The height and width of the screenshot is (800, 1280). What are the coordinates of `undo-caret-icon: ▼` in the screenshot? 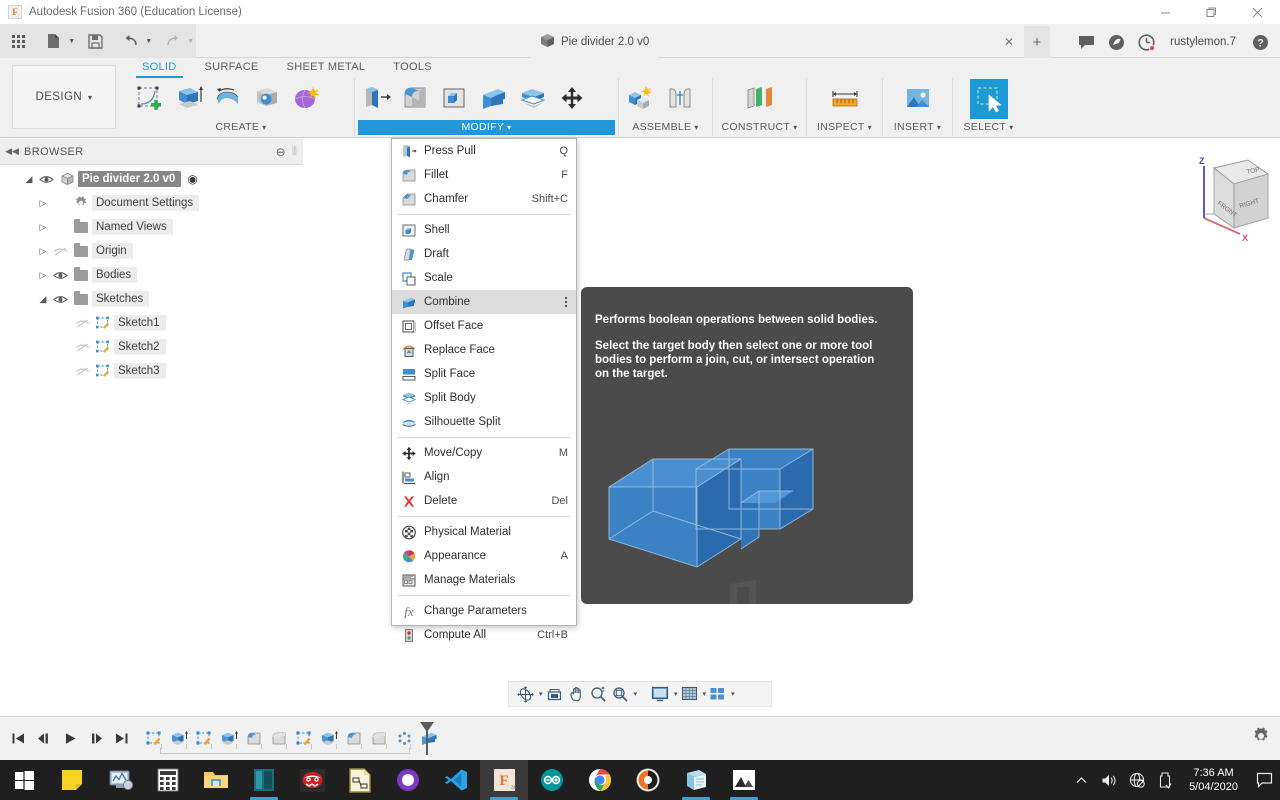 It's located at (148, 41).